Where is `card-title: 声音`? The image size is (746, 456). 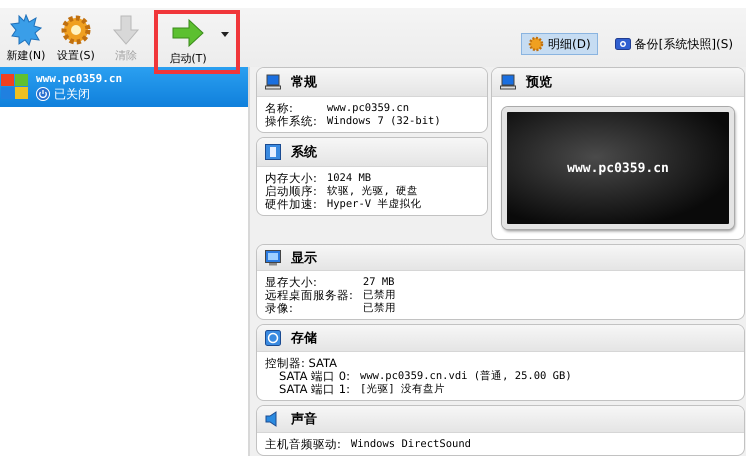 card-title: 声音 is located at coordinates (304, 419).